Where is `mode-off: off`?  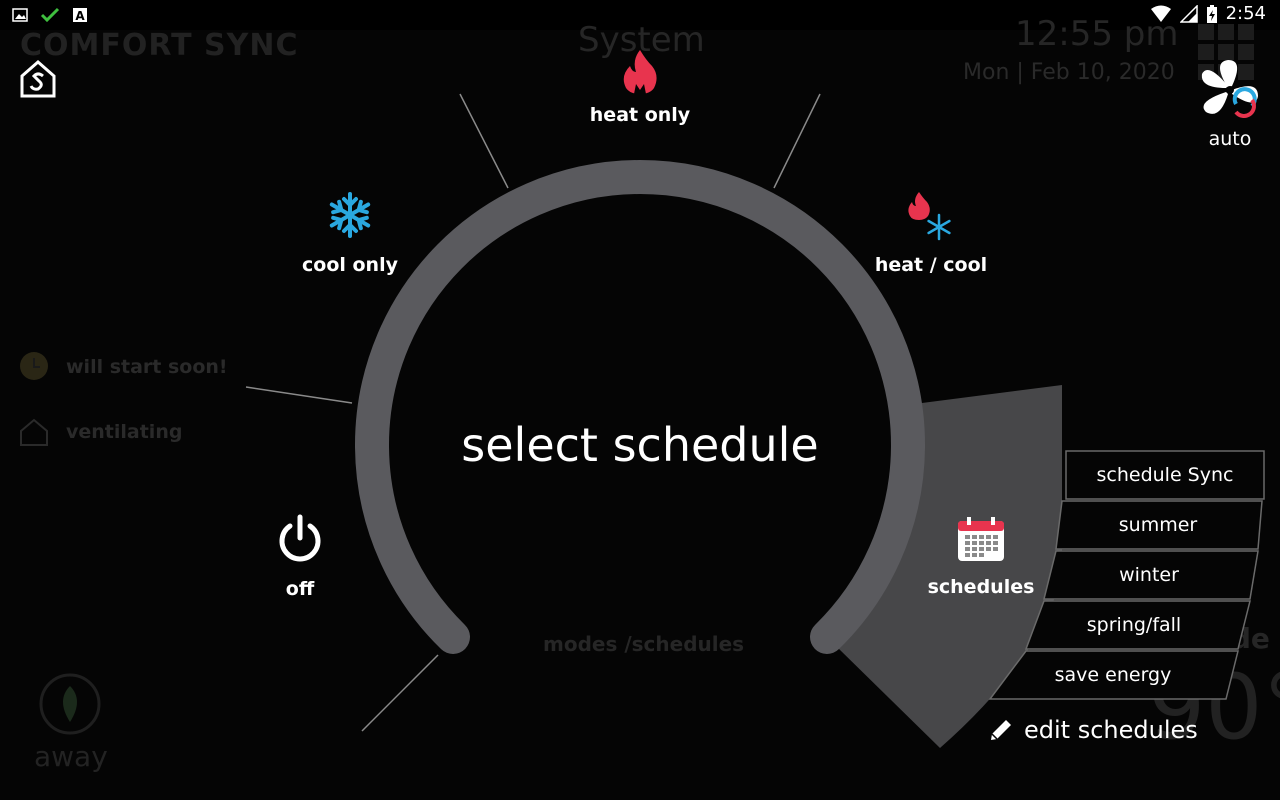 mode-off: off is located at coordinates (300, 557).